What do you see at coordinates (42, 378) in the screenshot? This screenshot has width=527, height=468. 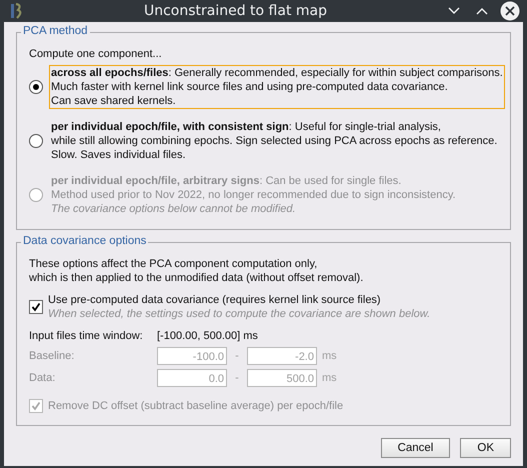 I see `range-label: Data:` at bounding box center [42, 378].